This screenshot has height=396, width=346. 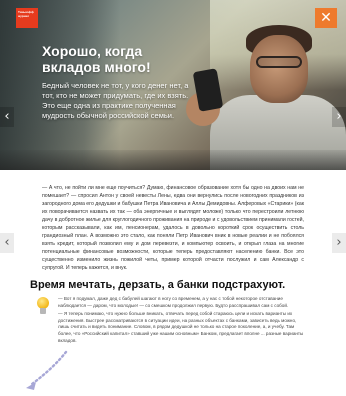 What do you see at coordinates (339, 117) in the screenshot?
I see `hero-next-arrow: ›` at bounding box center [339, 117].